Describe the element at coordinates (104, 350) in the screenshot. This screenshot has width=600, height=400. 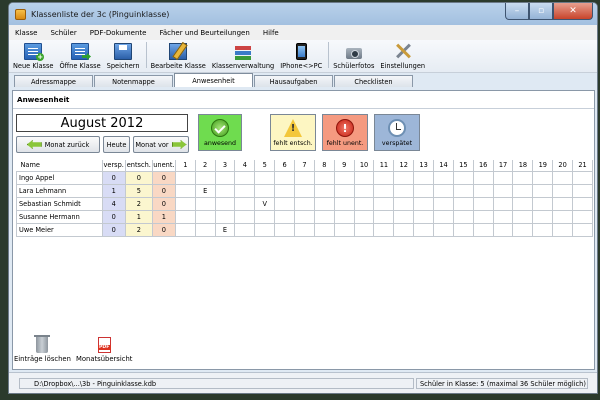
I see `month-overview-button: Monatsübersicht` at that location.